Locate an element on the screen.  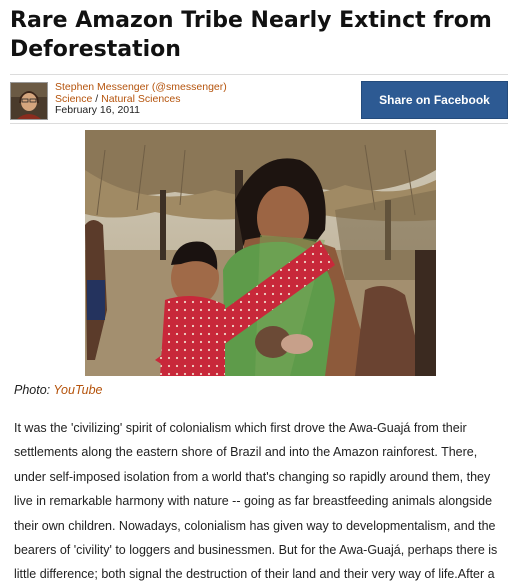
subcategory-link: Natural Sciences is located at coordinates (140, 99).